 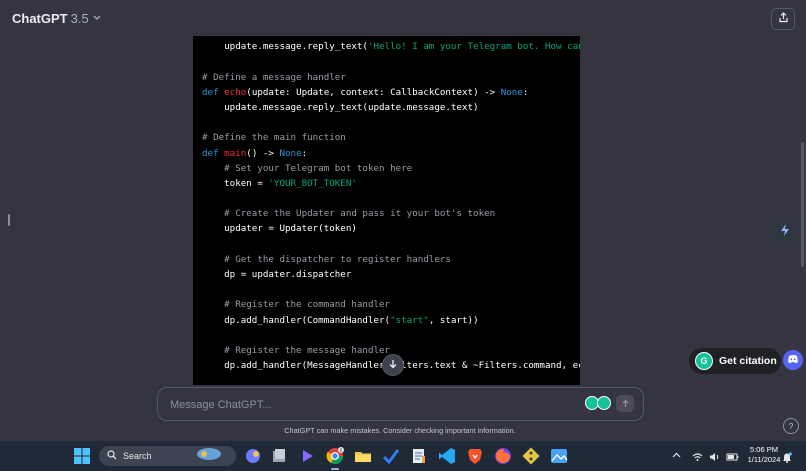 I want to click on code-line: # Define the main function, so click(x=391, y=137).